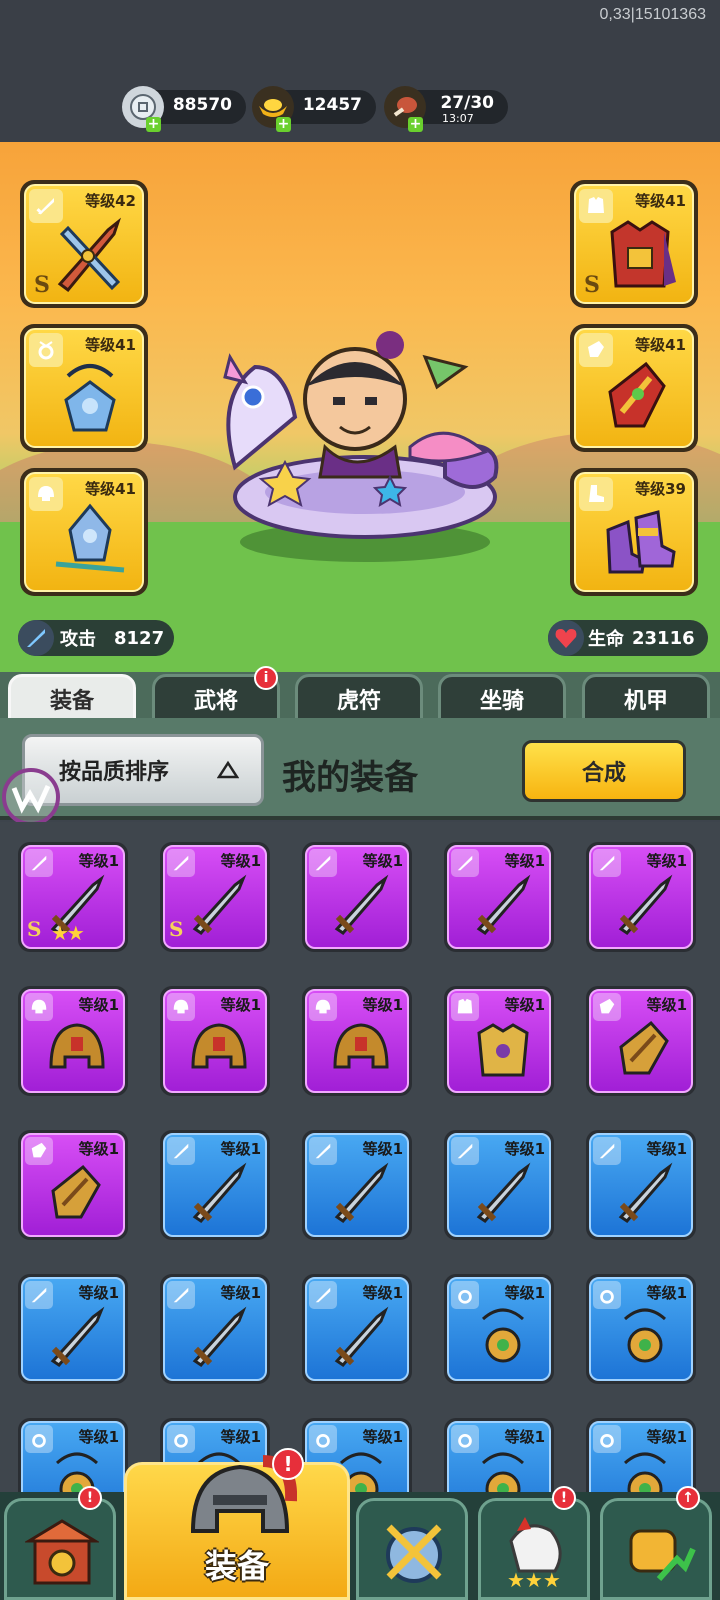 Image resolution: width=720 pixels, height=1600 pixels. I want to click on rooster-icon: ★★★, so click(534, 1554).